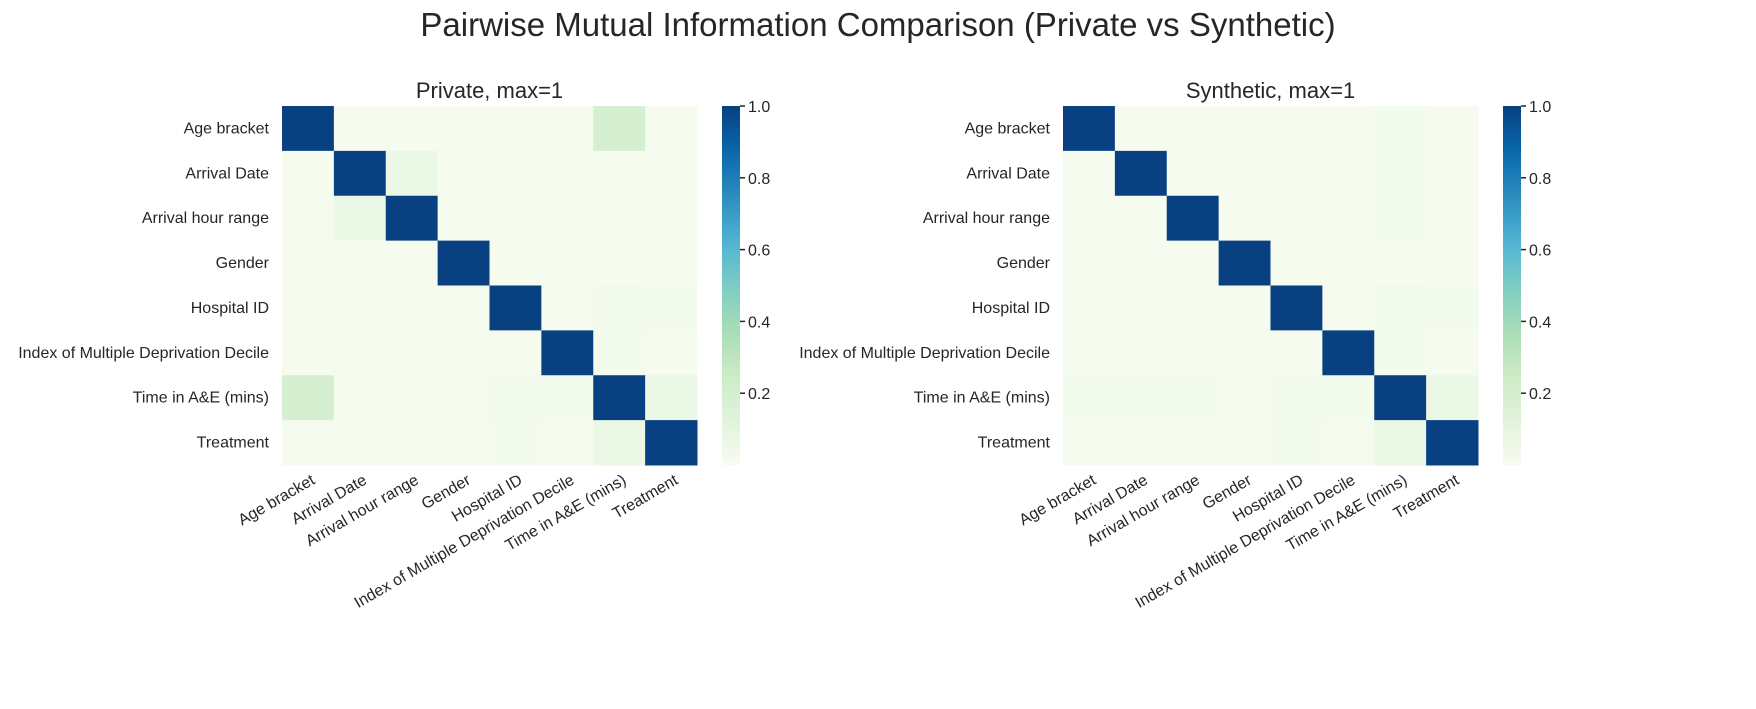 The width and height of the screenshot is (1756, 709). Describe the element at coordinates (230, 308) in the screenshot. I see `y-tick-label: Hospital ID` at that location.